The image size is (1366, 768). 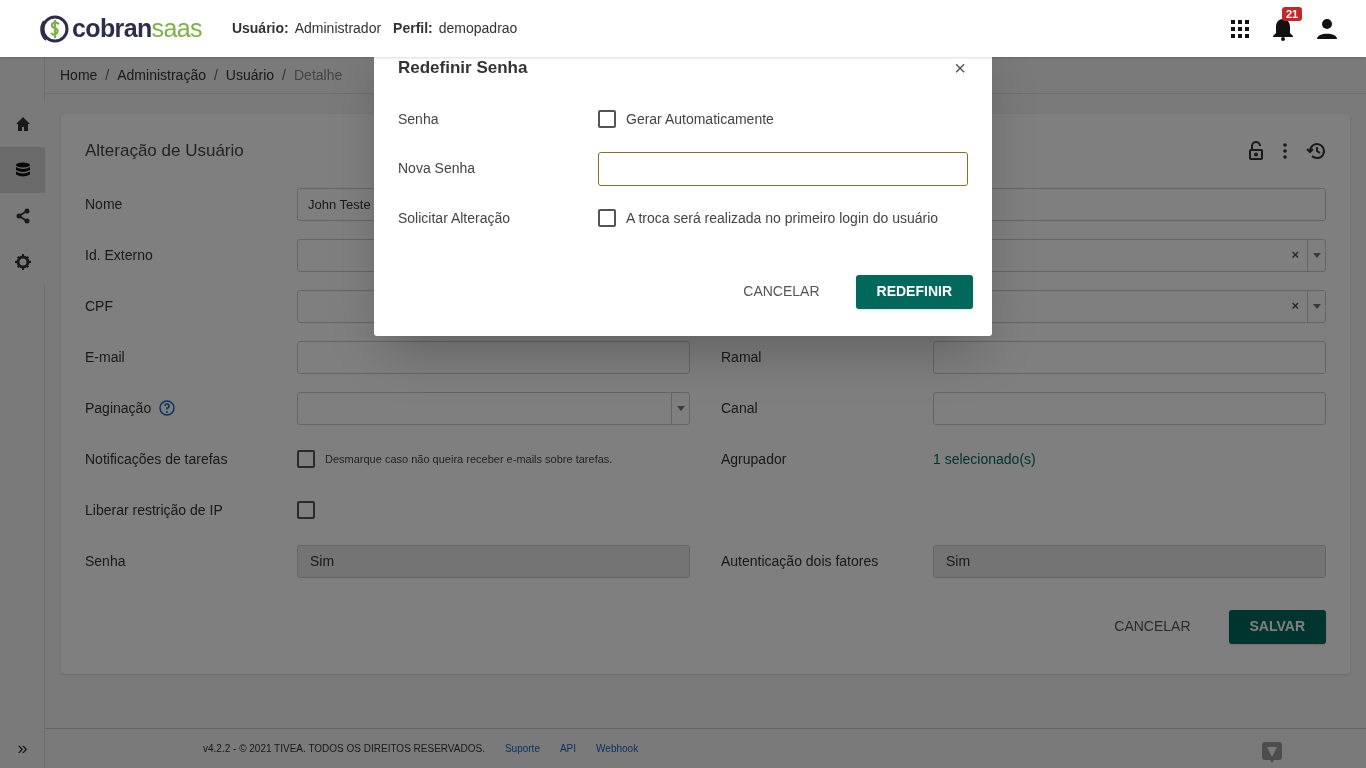 I want to click on close-button: ×, so click(x=960, y=67).